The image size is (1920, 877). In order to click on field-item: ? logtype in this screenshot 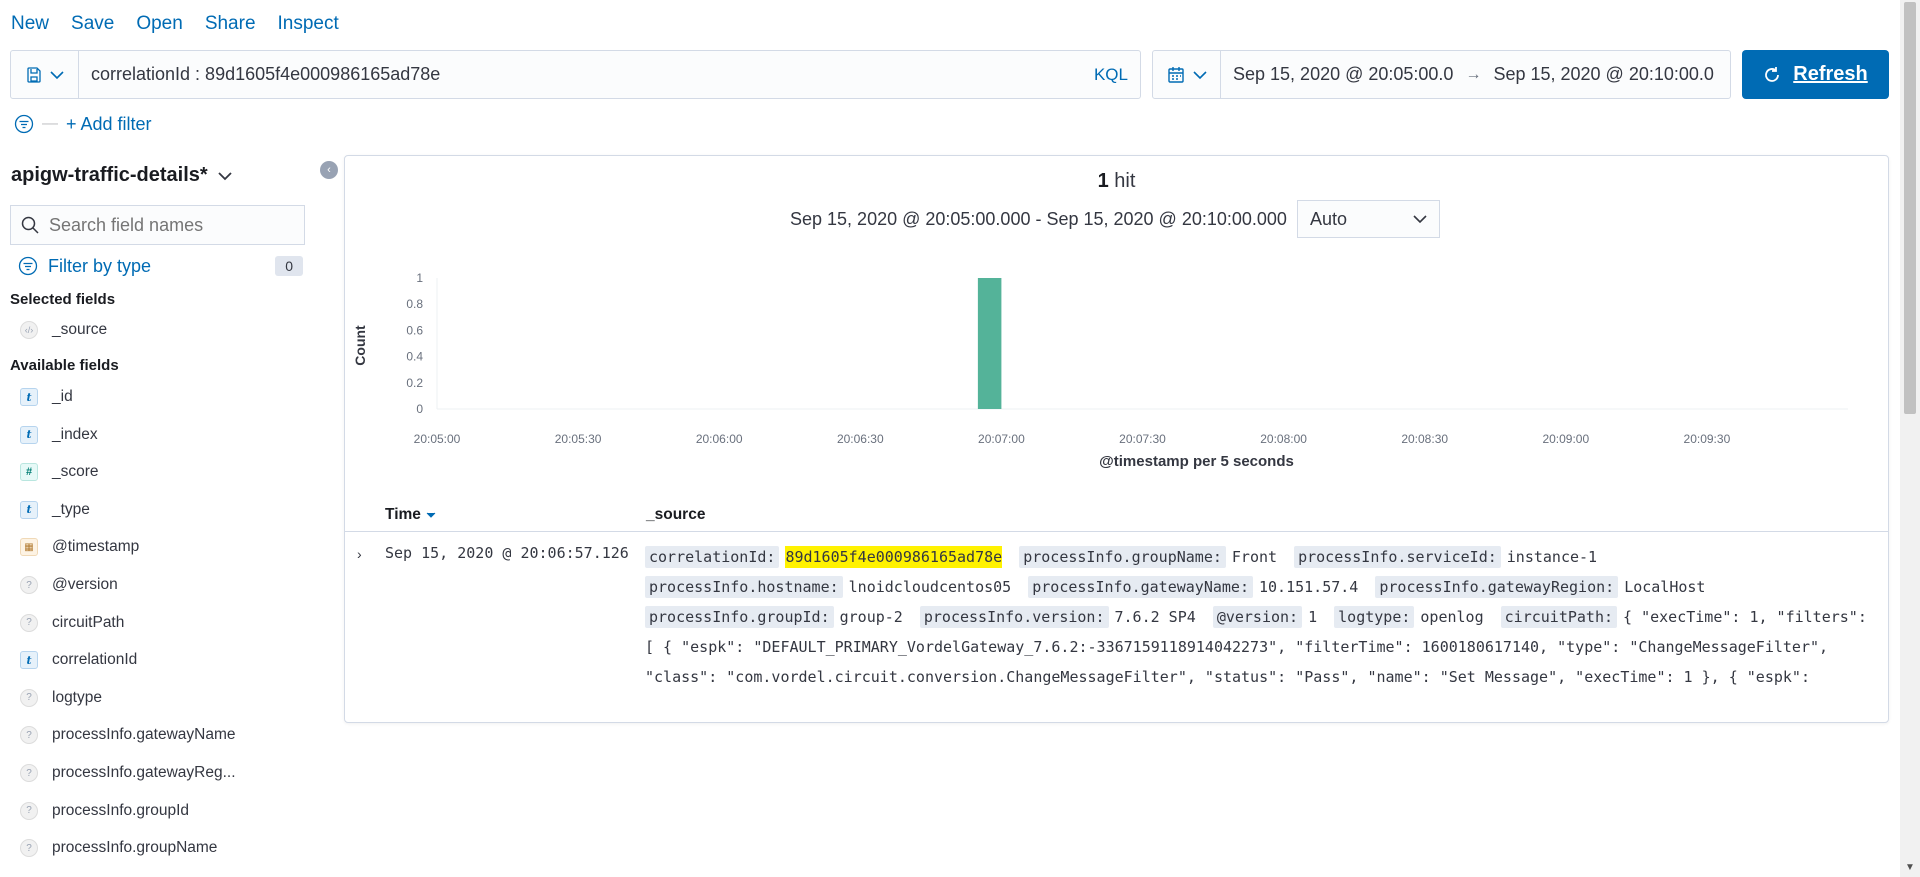, I will do `click(61, 698)`.